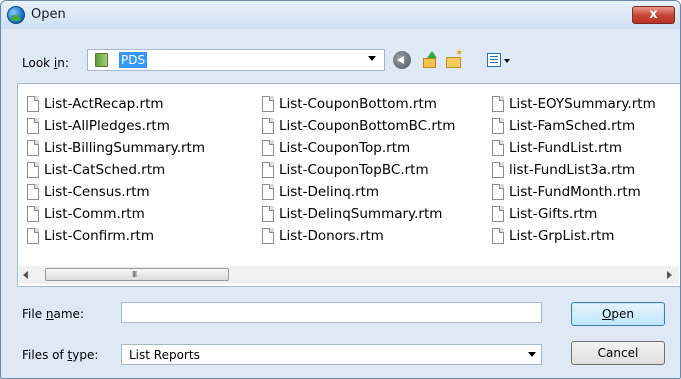 This screenshot has height=379, width=681. Describe the element at coordinates (45, 63) in the screenshot. I see `look-in-label: Look in:` at that location.